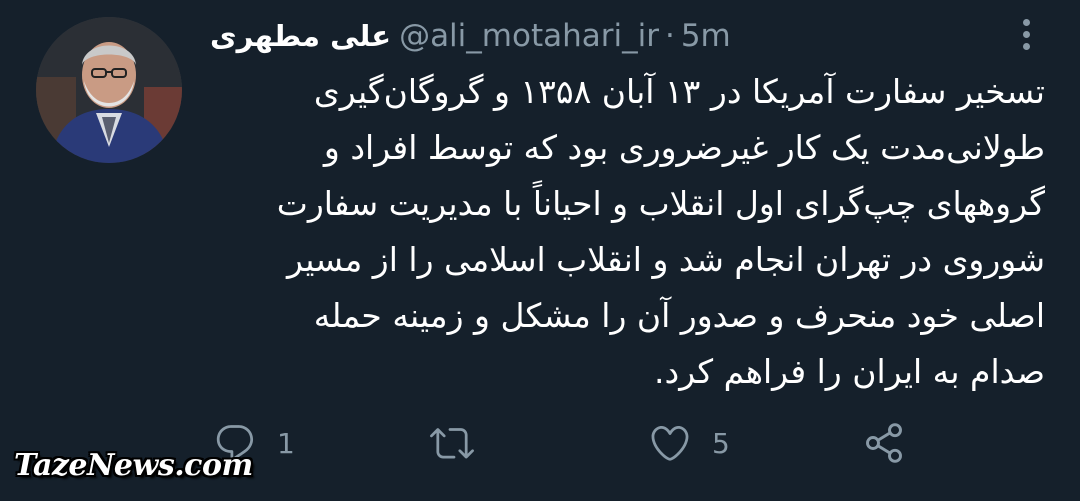 The image size is (1080, 501). I want to click on share-icon, so click(884, 443).